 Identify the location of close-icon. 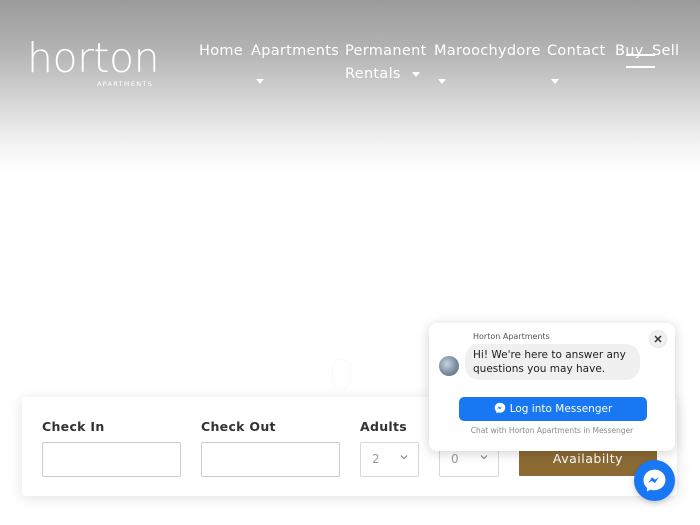
(658, 339).